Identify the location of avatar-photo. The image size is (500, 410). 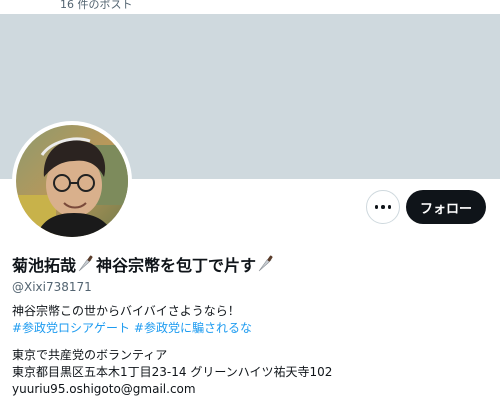
(72, 181).